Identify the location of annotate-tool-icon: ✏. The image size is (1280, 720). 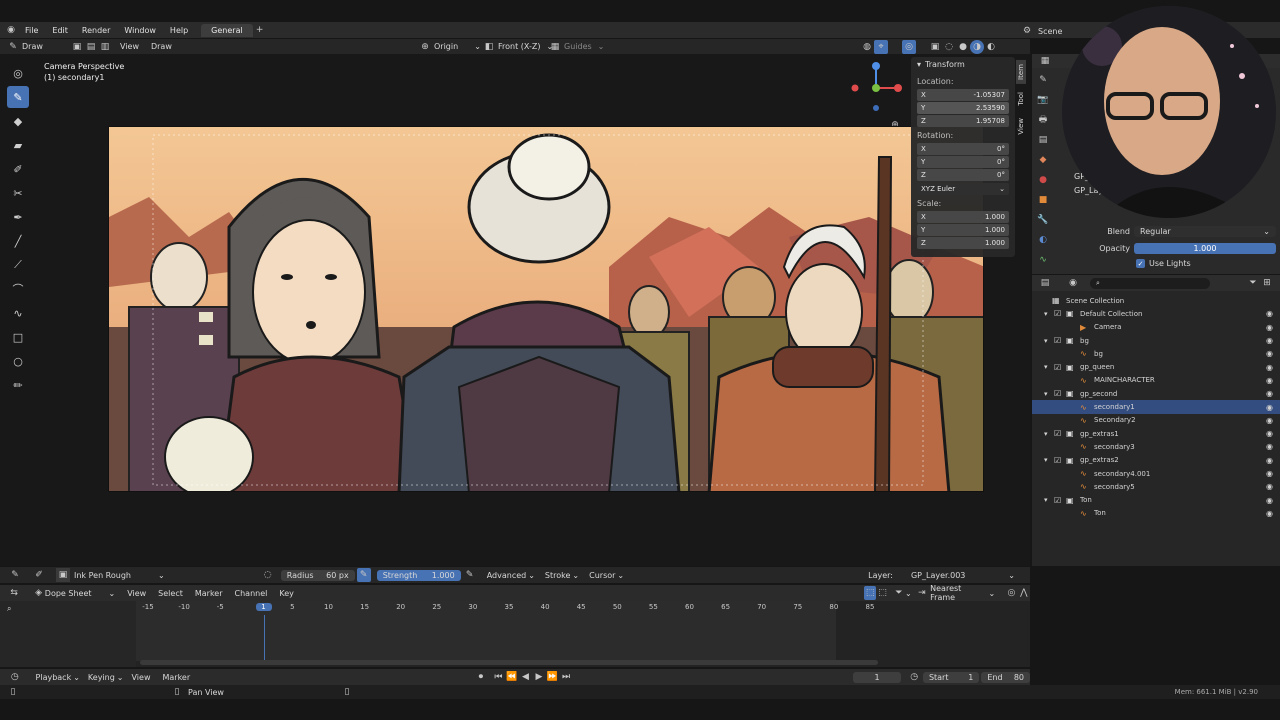
(18, 385).